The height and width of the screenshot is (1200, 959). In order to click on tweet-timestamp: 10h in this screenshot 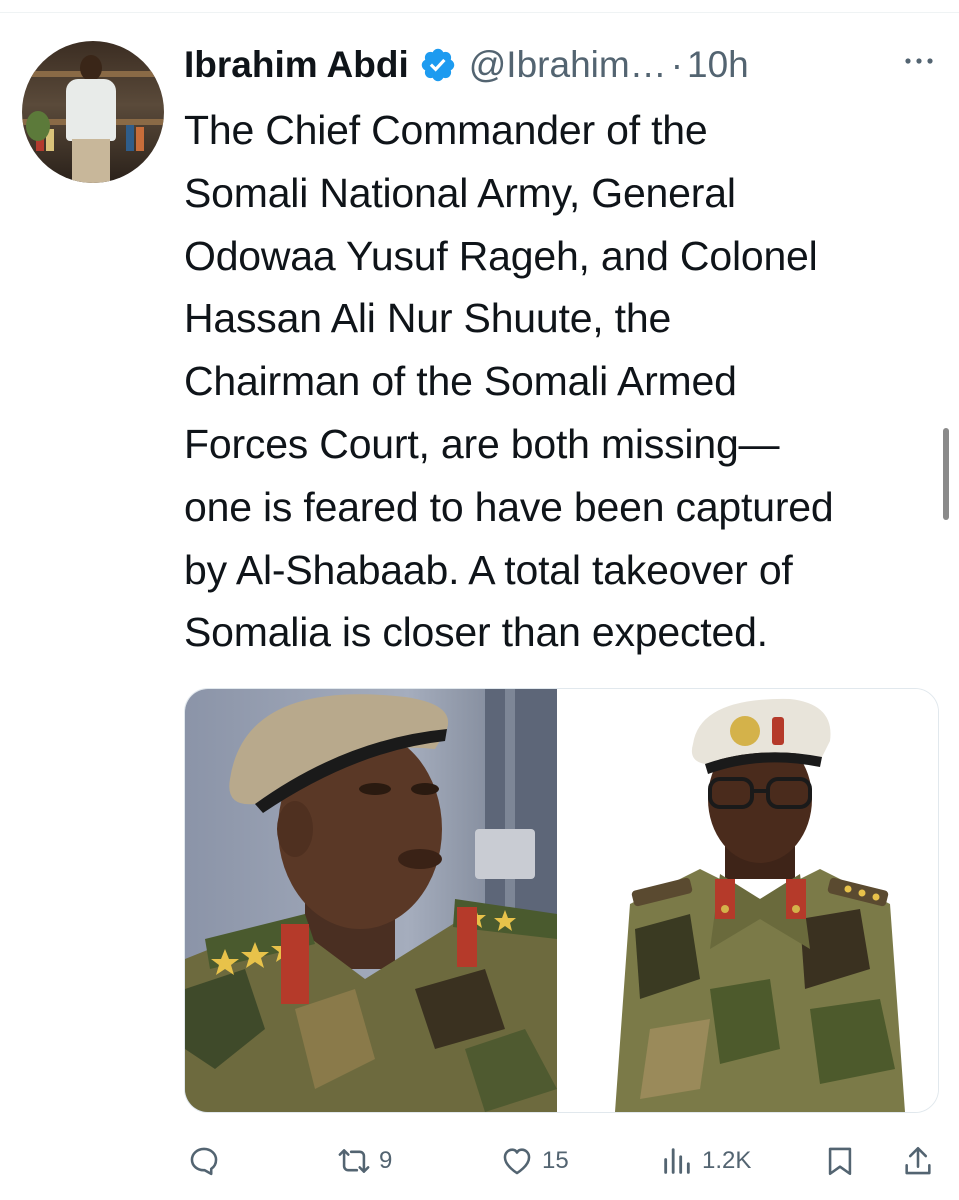, I will do `click(718, 65)`.